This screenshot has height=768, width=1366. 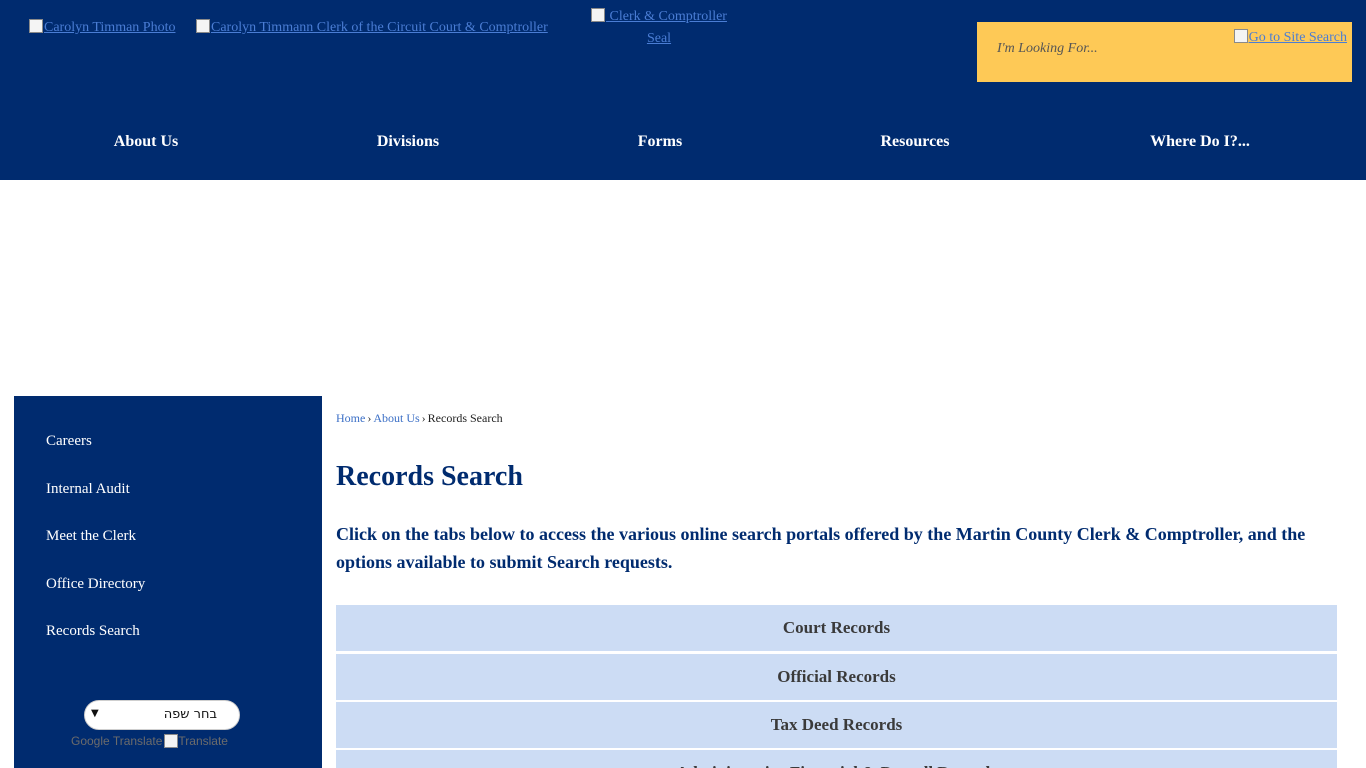 What do you see at coordinates (88, 489) in the screenshot?
I see `sidebar-item-internal-audit: Internal Audit` at bounding box center [88, 489].